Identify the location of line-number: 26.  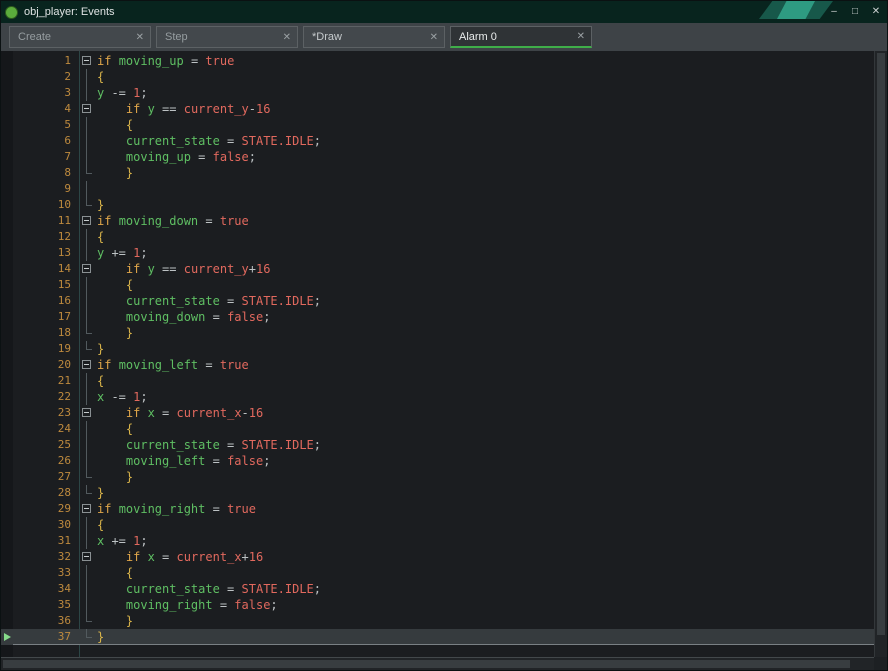
(46, 461).